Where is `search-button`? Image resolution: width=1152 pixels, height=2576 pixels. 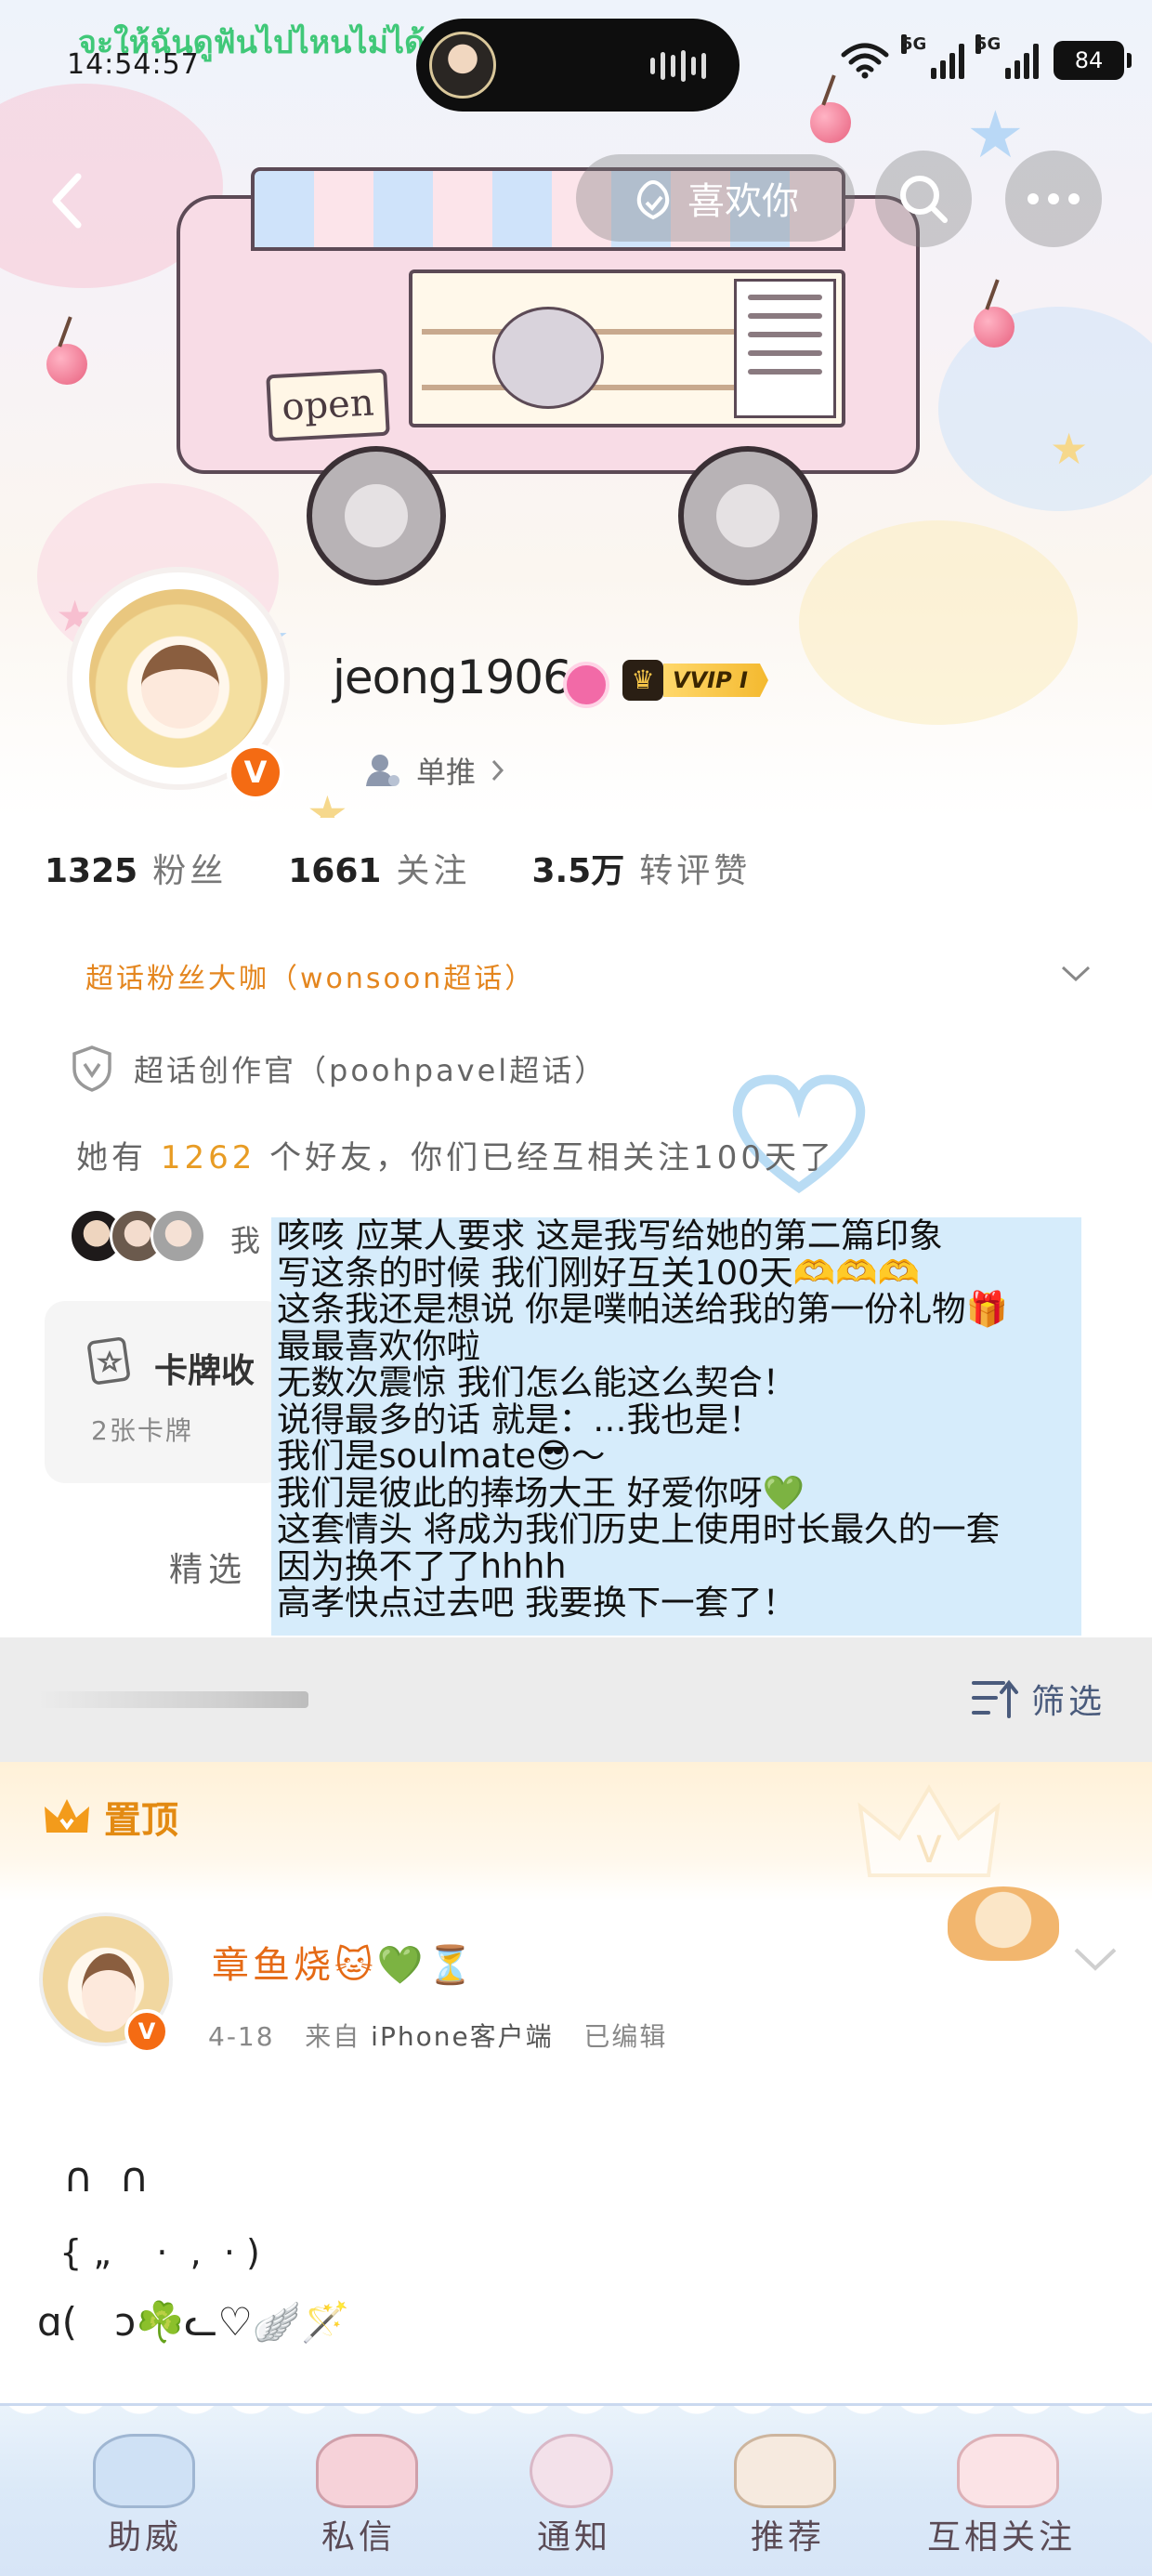 search-button is located at coordinates (923, 199).